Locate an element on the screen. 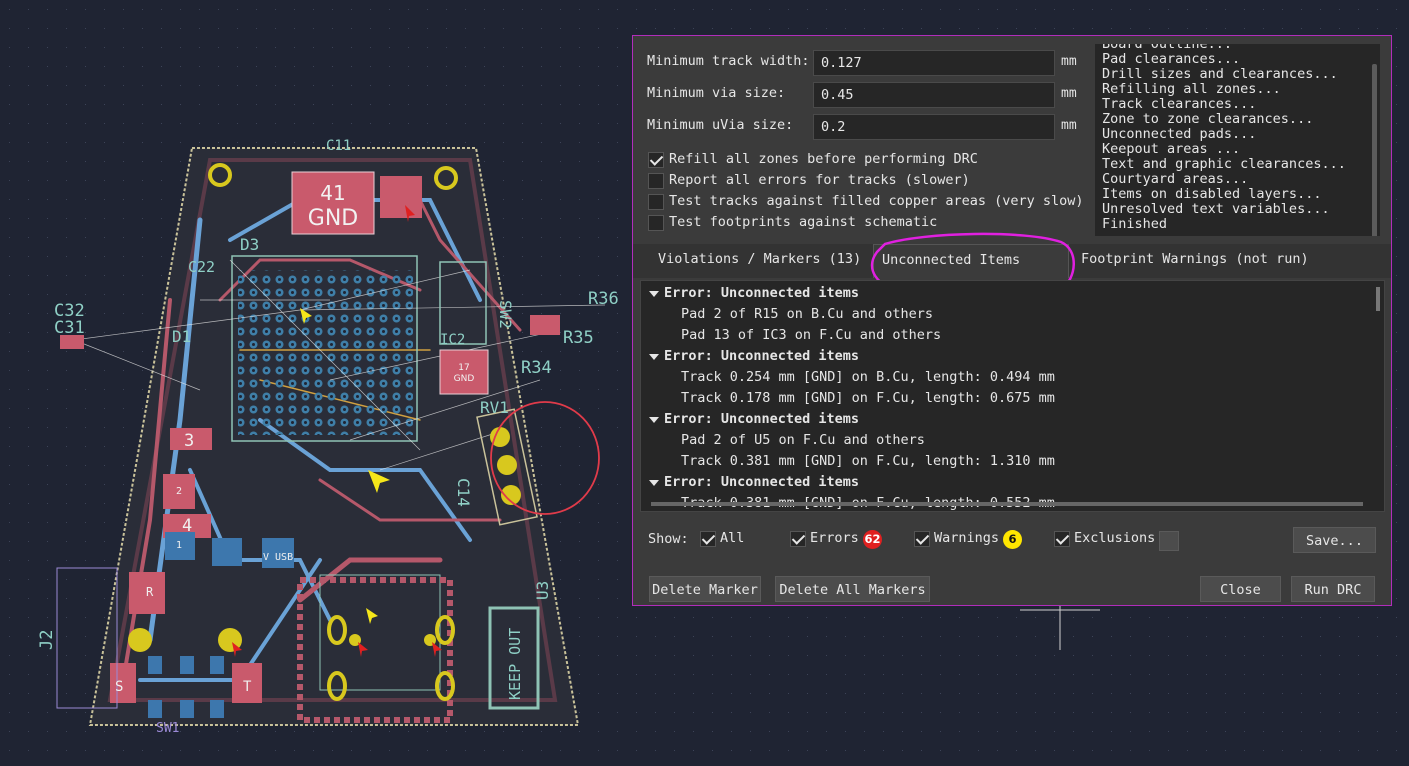 Image resolution: width=1409 pixels, height=766 pixels. min-track-width-input: 0.127 is located at coordinates (934, 63).